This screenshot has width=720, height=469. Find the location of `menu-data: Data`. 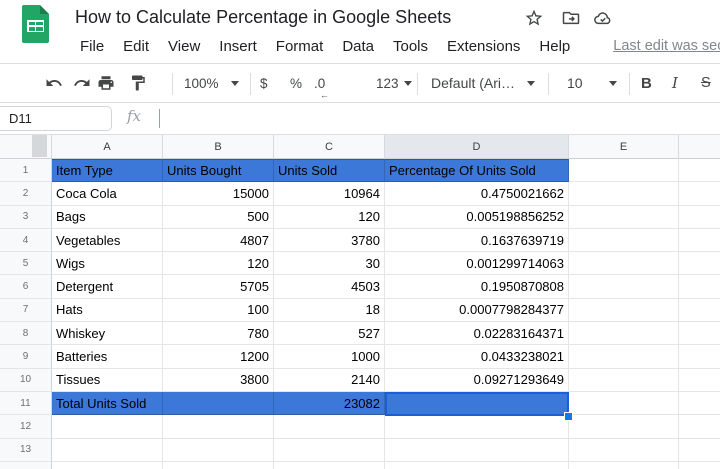

menu-data: Data is located at coordinates (358, 46).